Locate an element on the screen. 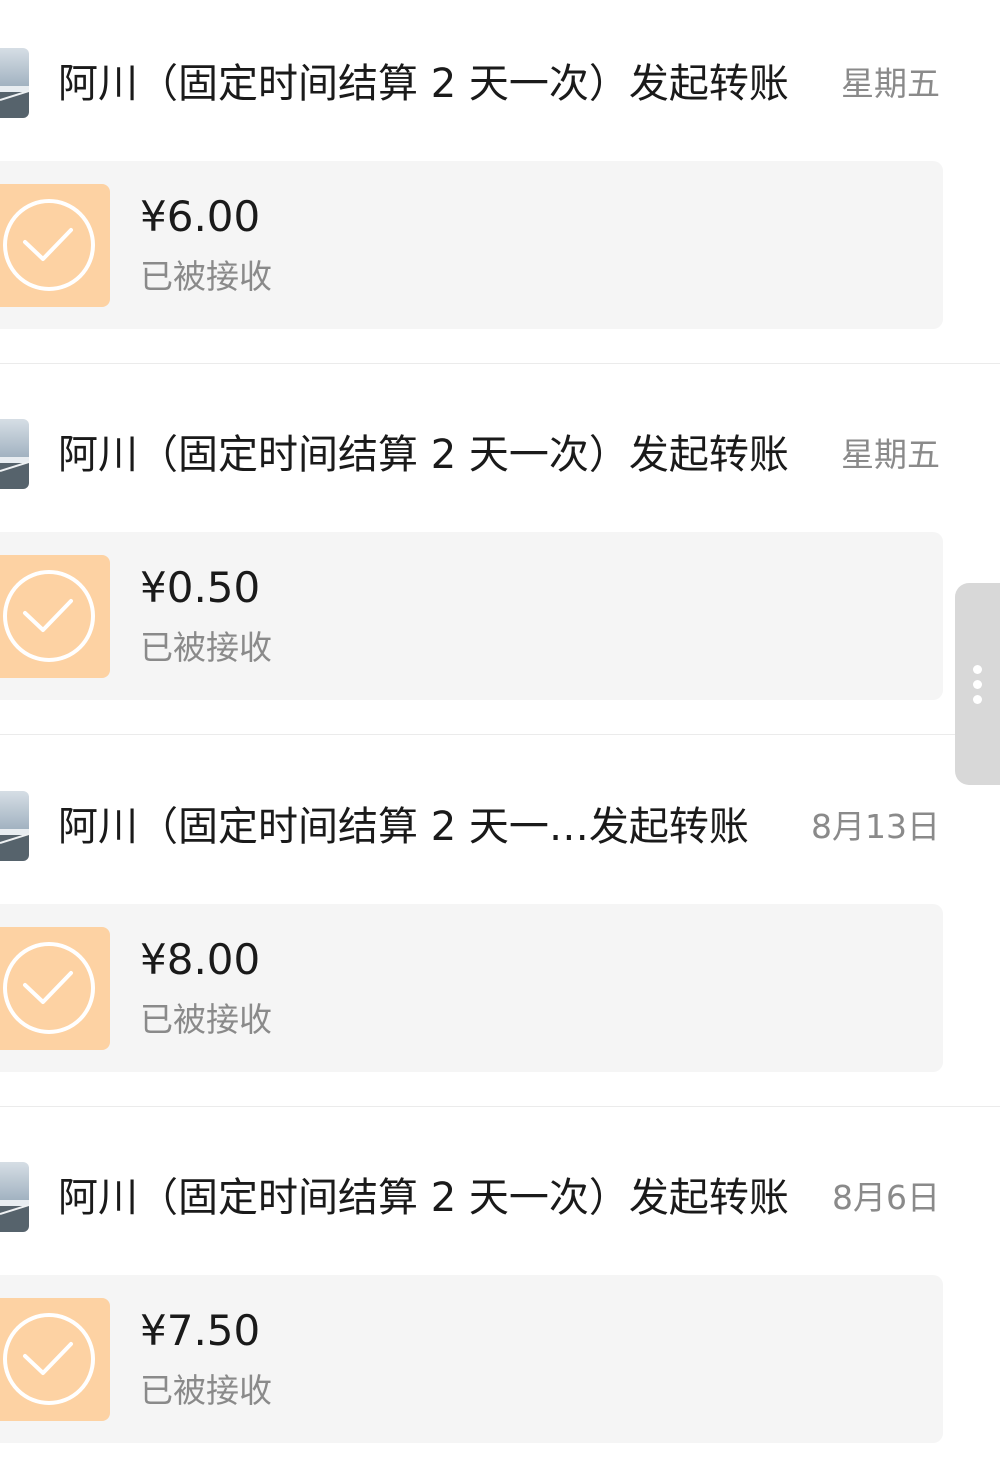  transfer-title: 阿川（固定时间结算 2 天一…发起转账 is located at coordinates (403, 827).